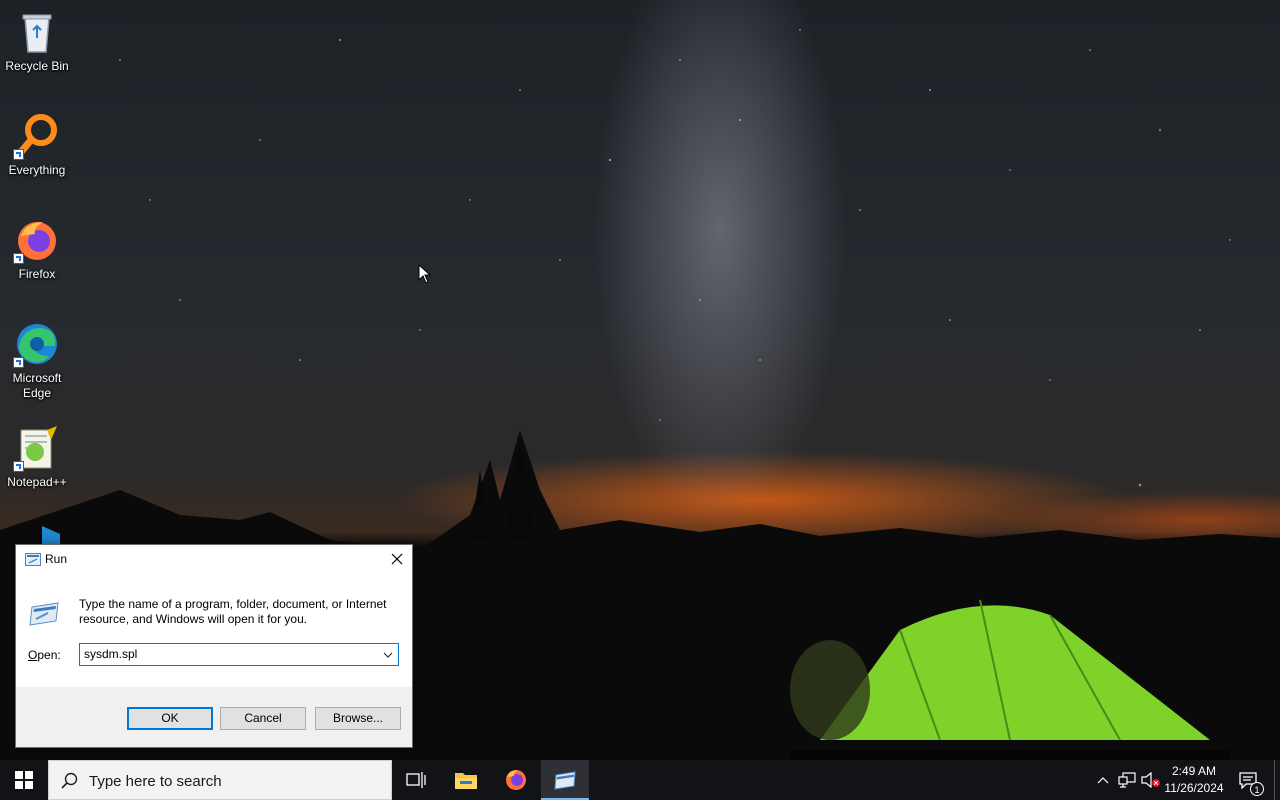 The width and height of the screenshot is (1280, 800). I want to click on run-app-icon, so click(565, 780).